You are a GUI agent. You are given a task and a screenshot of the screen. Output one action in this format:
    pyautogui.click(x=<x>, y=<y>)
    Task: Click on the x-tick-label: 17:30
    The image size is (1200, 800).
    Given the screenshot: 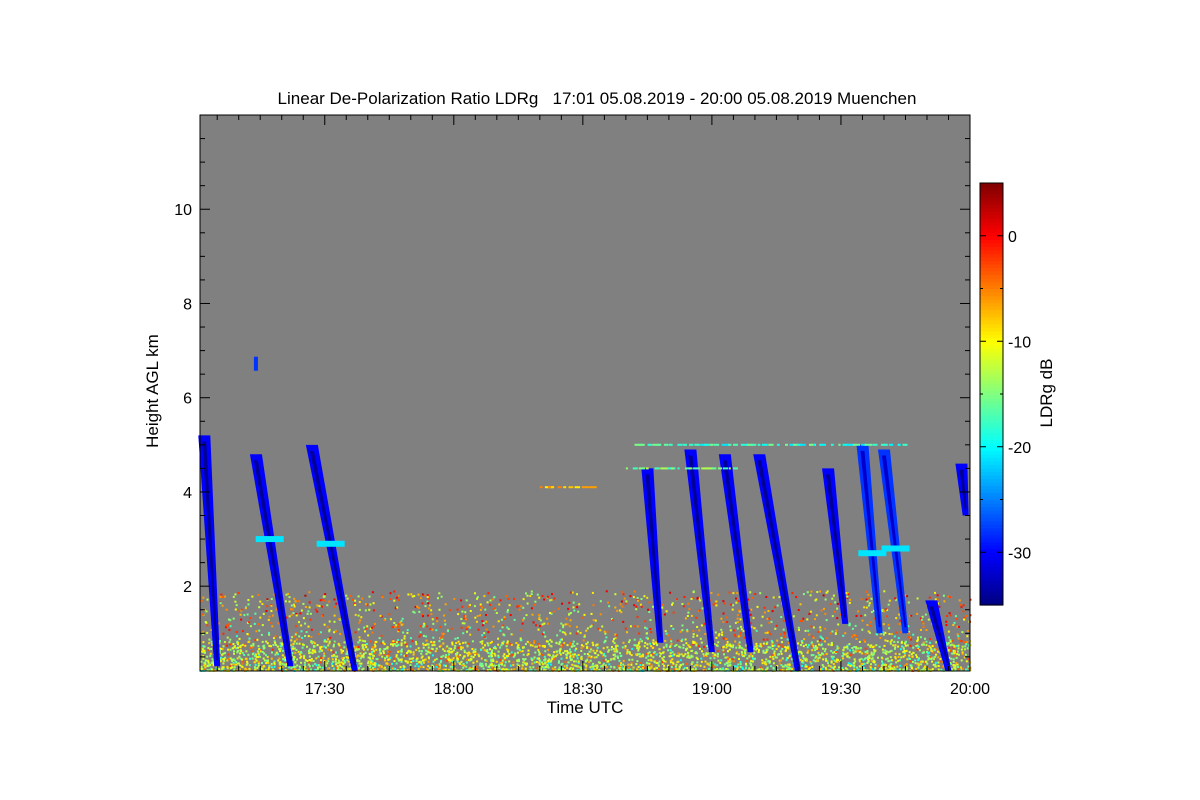 What is the action you would take?
    pyautogui.click(x=325, y=689)
    